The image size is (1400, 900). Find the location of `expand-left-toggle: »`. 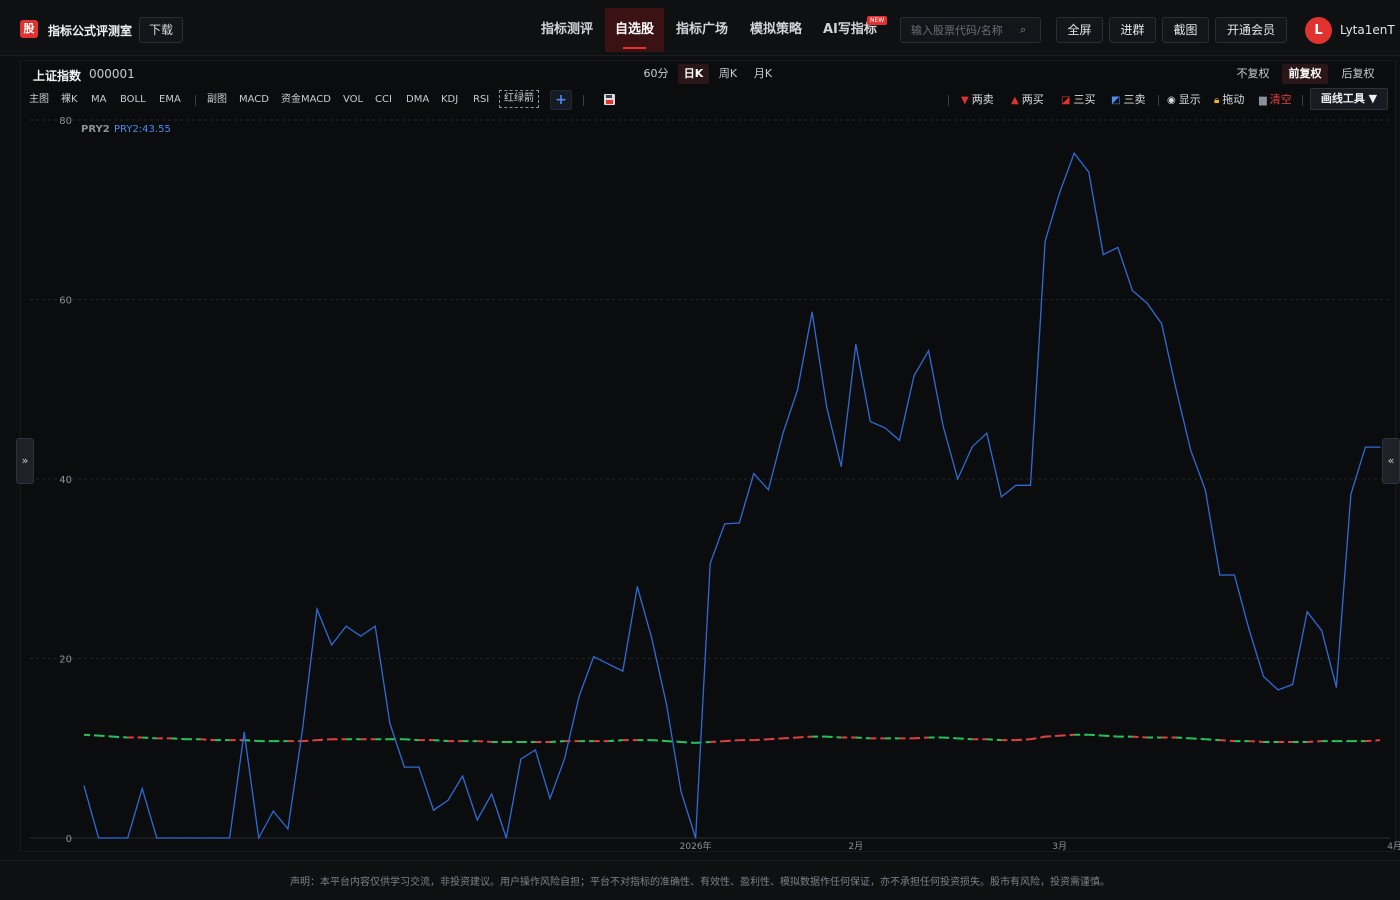

expand-left-toggle: » is located at coordinates (25, 461).